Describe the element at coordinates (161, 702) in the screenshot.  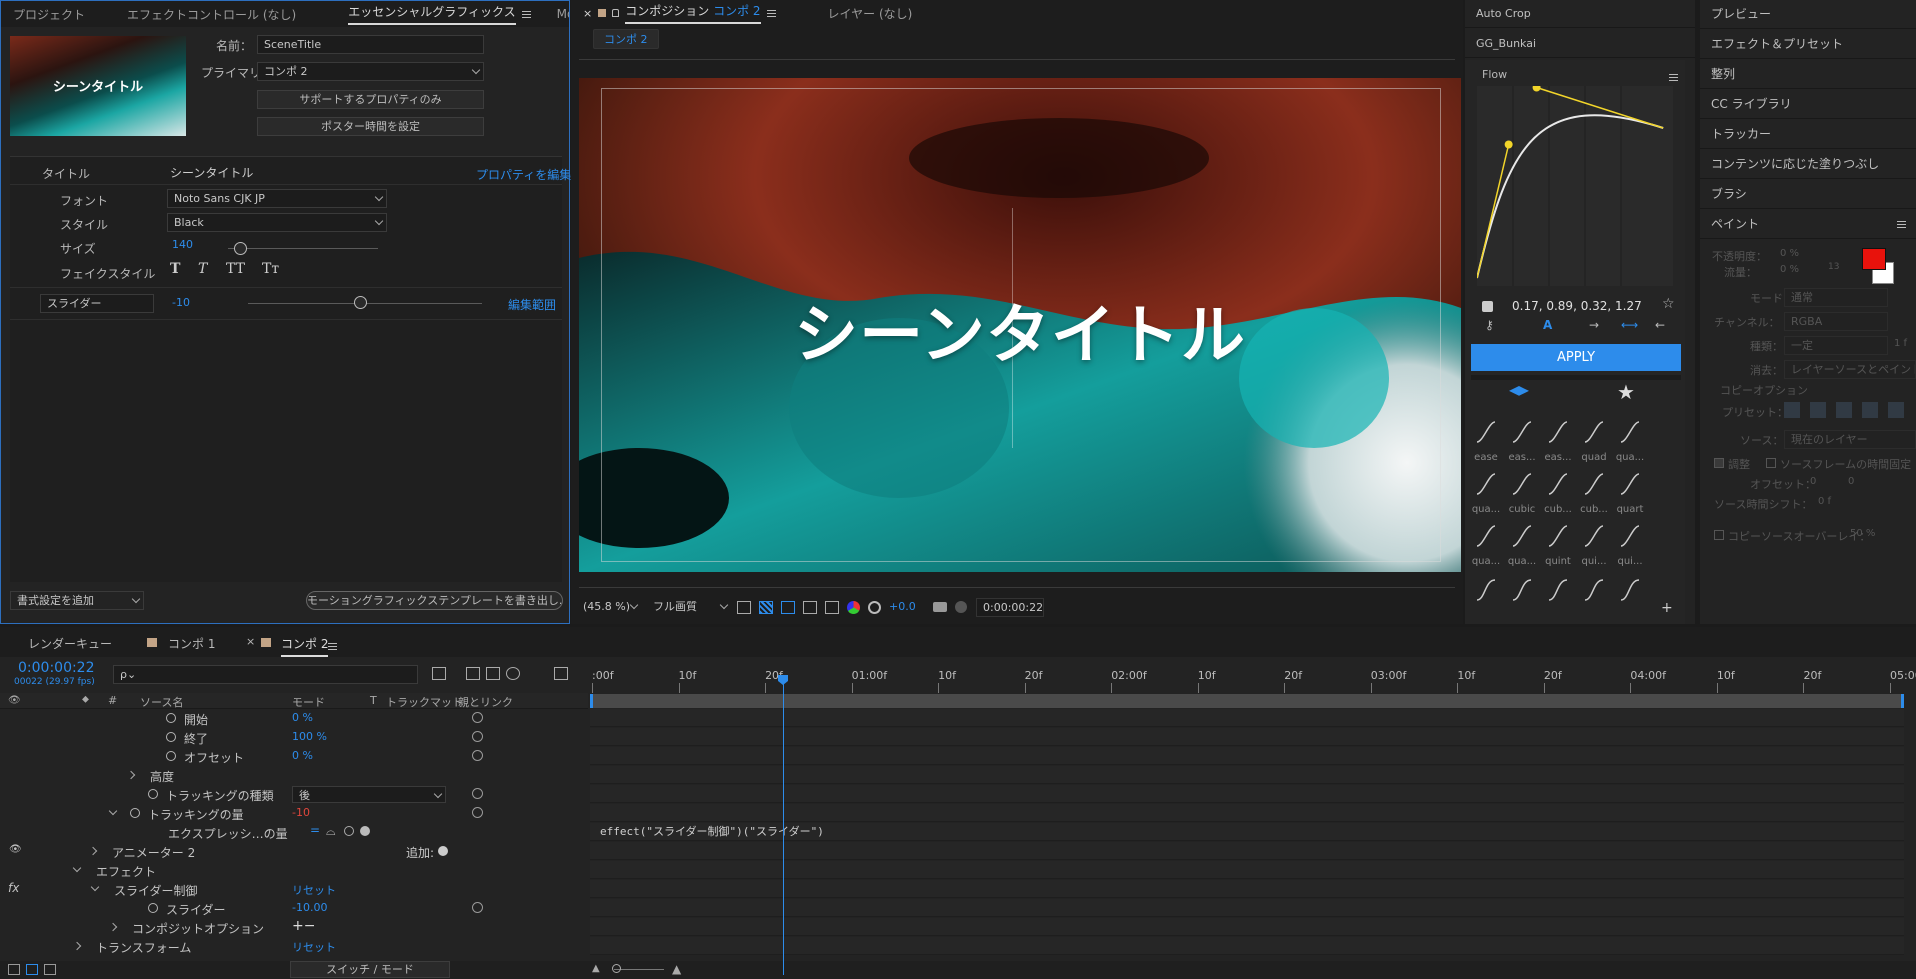
I see `col-source-name: ソース名` at that location.